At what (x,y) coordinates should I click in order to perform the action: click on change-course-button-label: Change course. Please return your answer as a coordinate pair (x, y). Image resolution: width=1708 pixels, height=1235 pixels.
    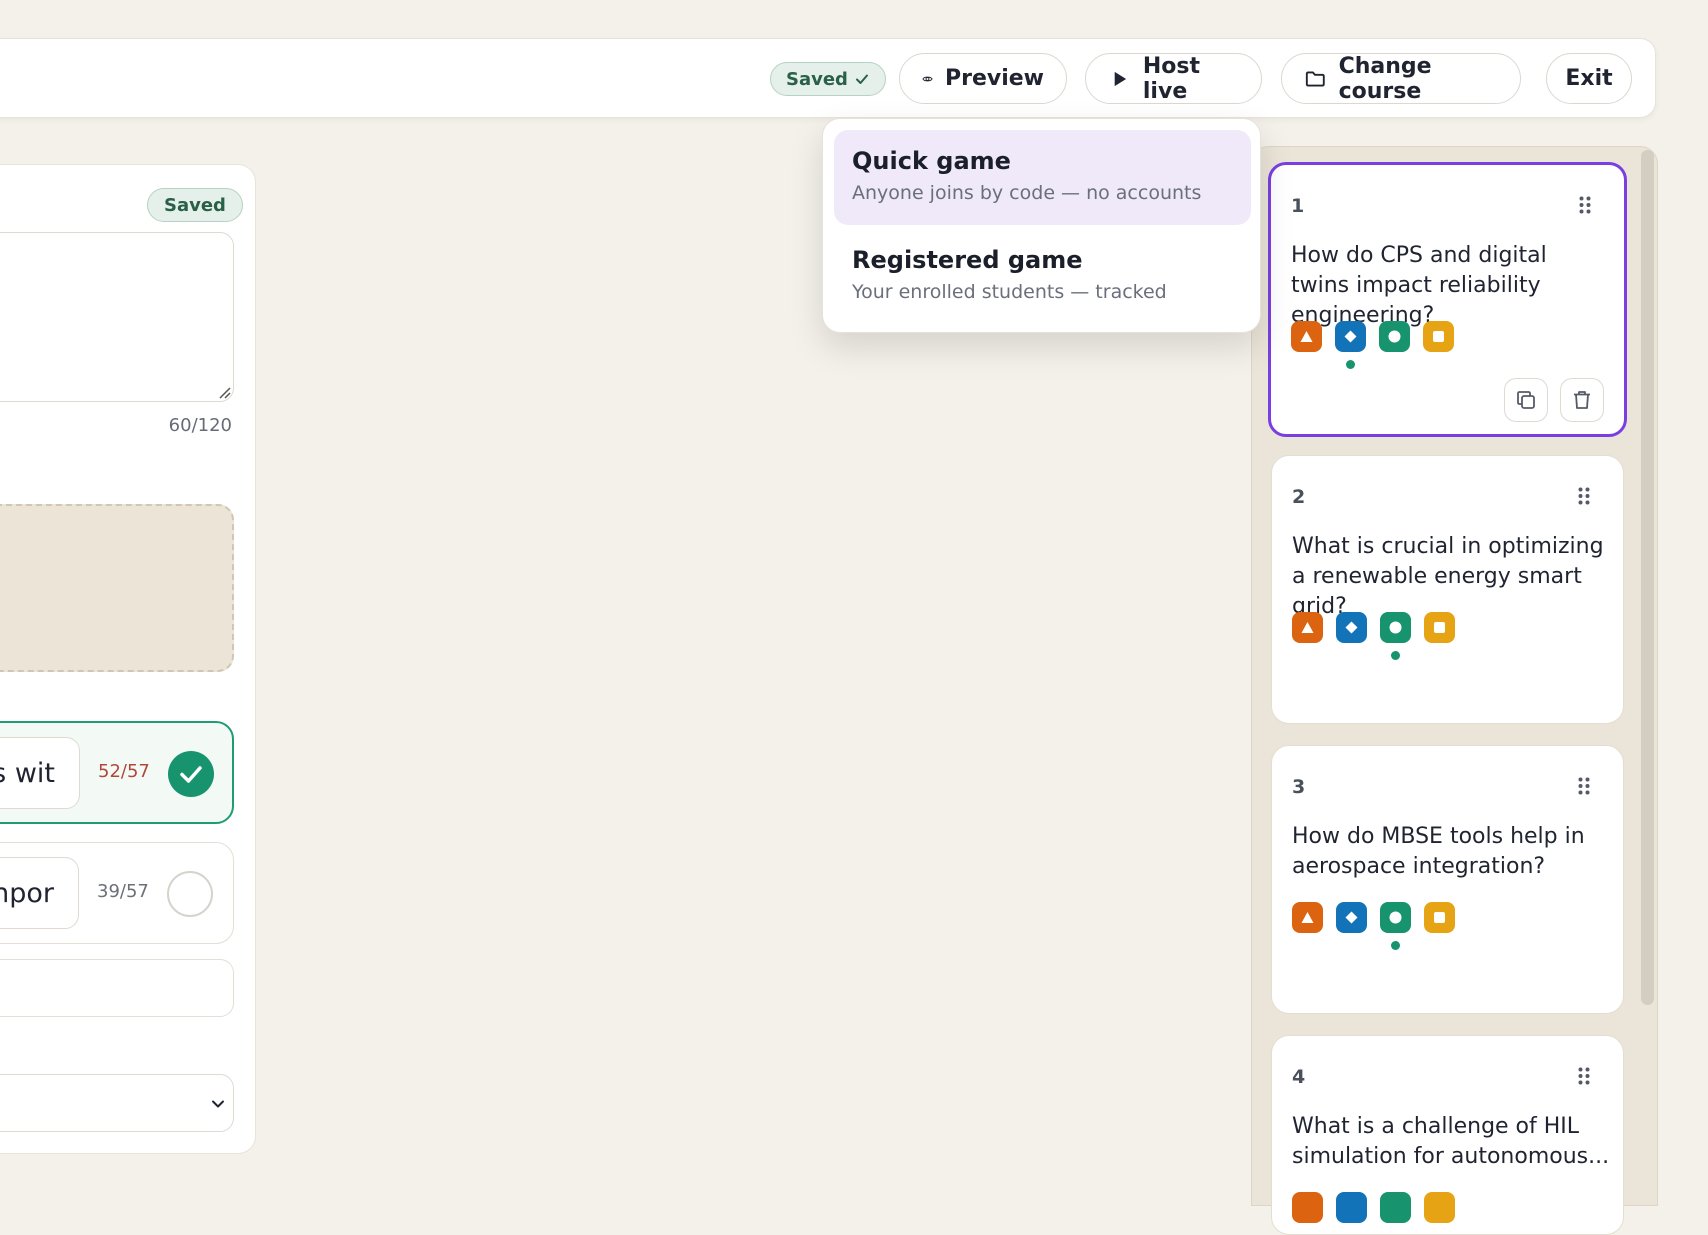
    Looking at the image, I should click on (1385, 78).